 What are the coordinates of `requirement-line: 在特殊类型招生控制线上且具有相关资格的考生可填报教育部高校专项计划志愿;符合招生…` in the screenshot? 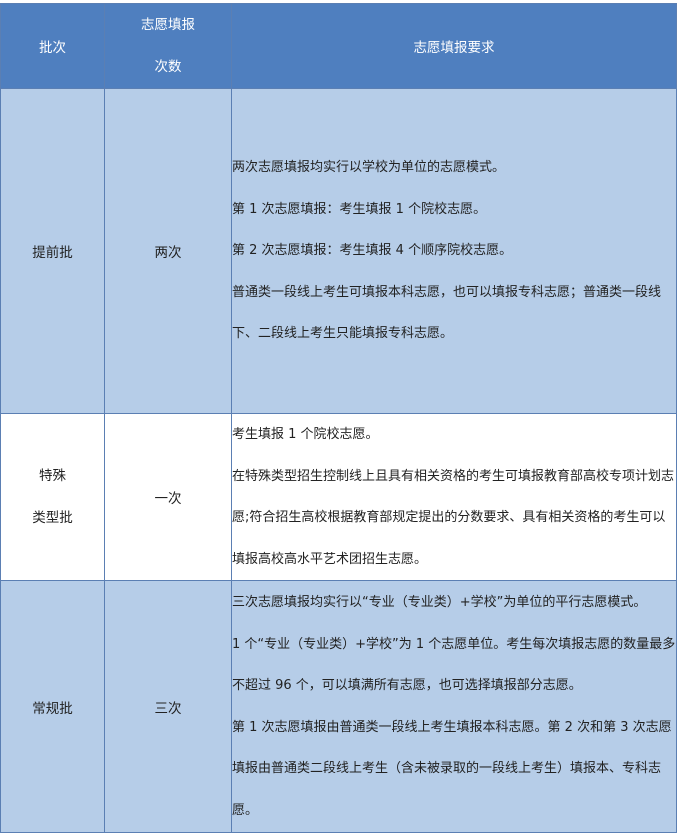 It's located at (453, 517).